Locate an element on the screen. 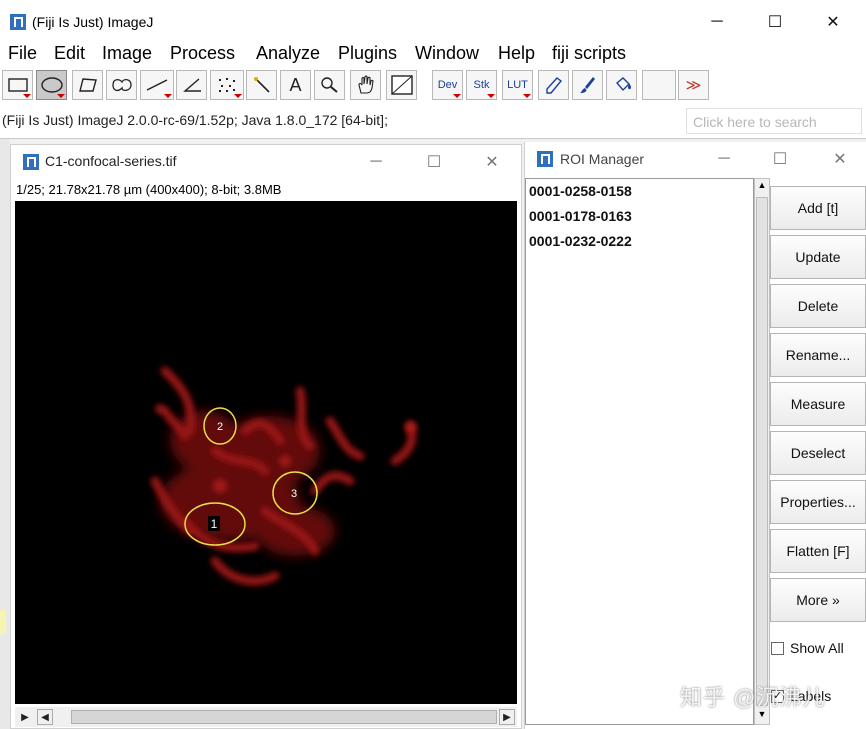  rectangle-tool-icon is located at coordinates (17, 85).